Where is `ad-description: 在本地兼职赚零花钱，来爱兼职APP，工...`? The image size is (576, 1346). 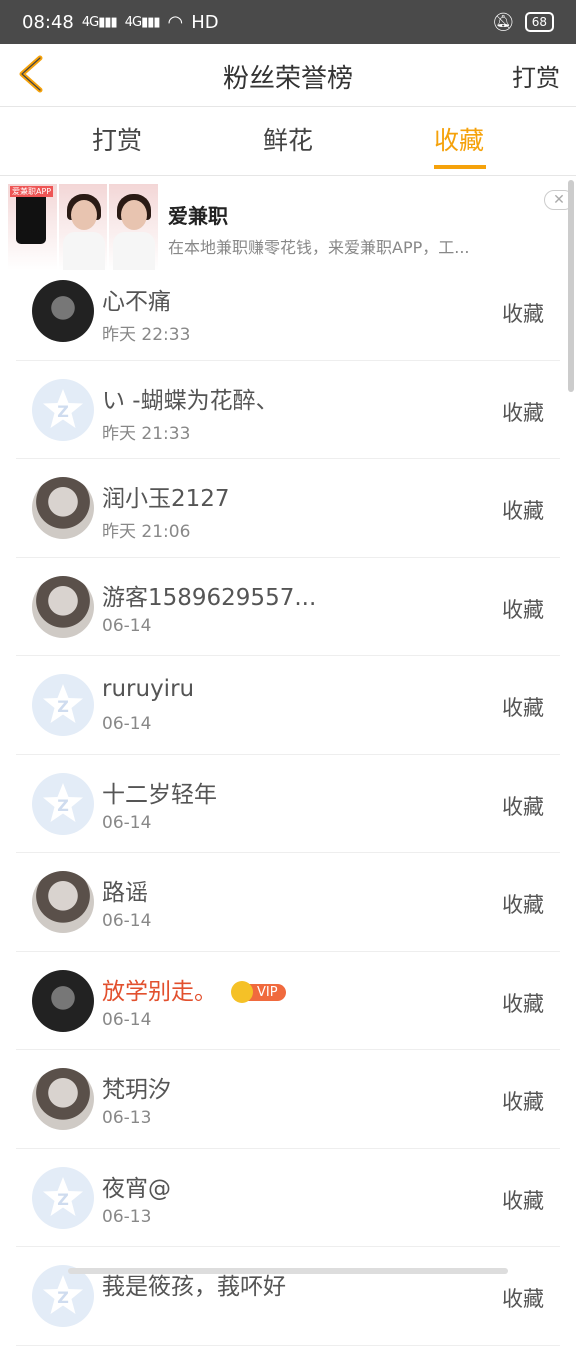 ad-description: 在本地兼职赚零花钱，来爱兼职APP，工... is located at coordinates (319, 247).